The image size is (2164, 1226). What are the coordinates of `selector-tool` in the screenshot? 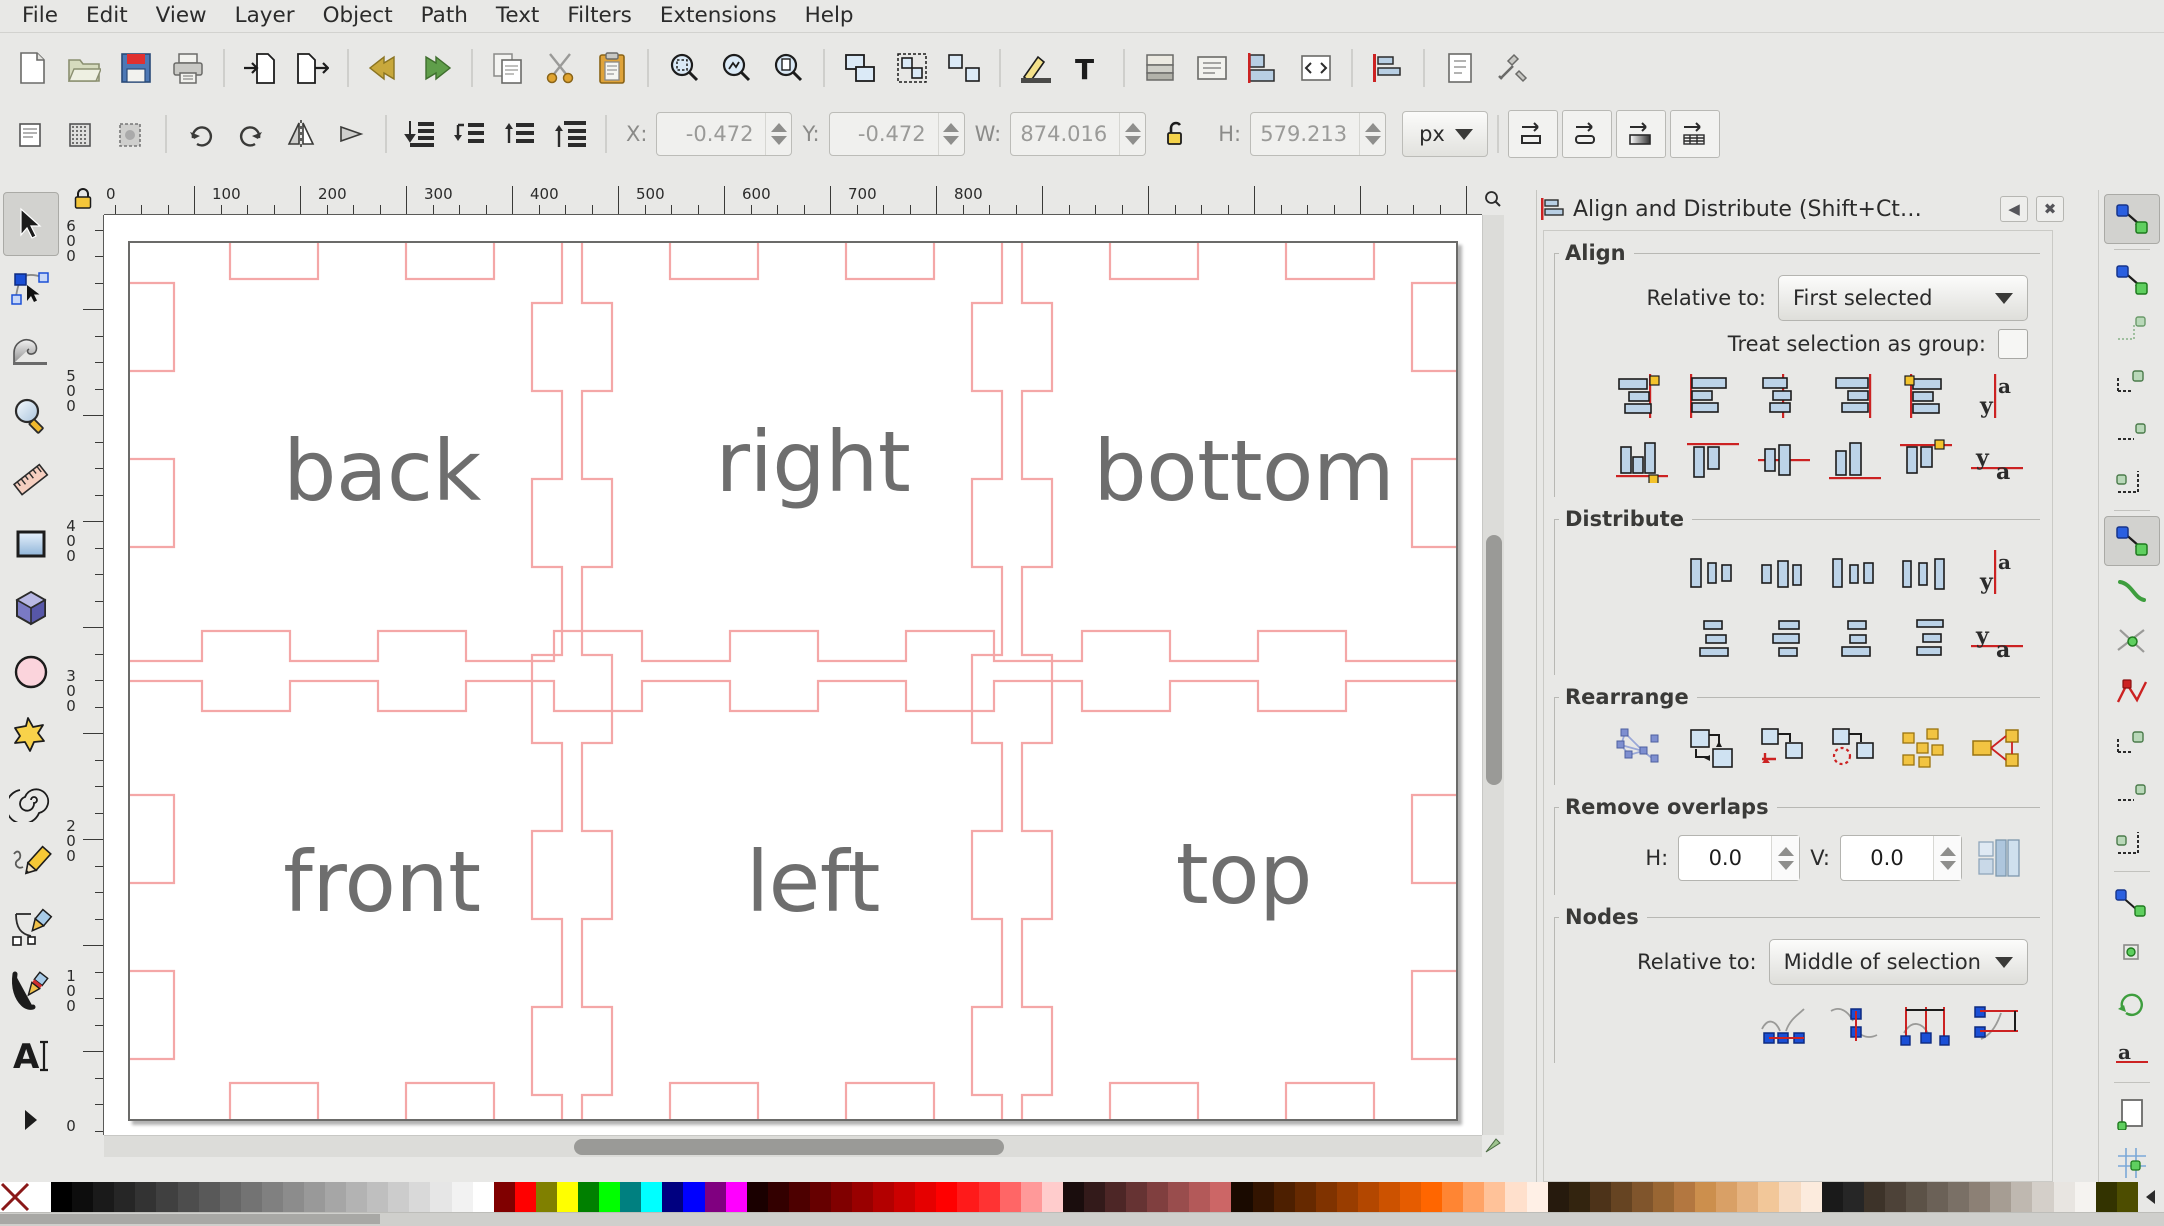 It's located at (31, 224).